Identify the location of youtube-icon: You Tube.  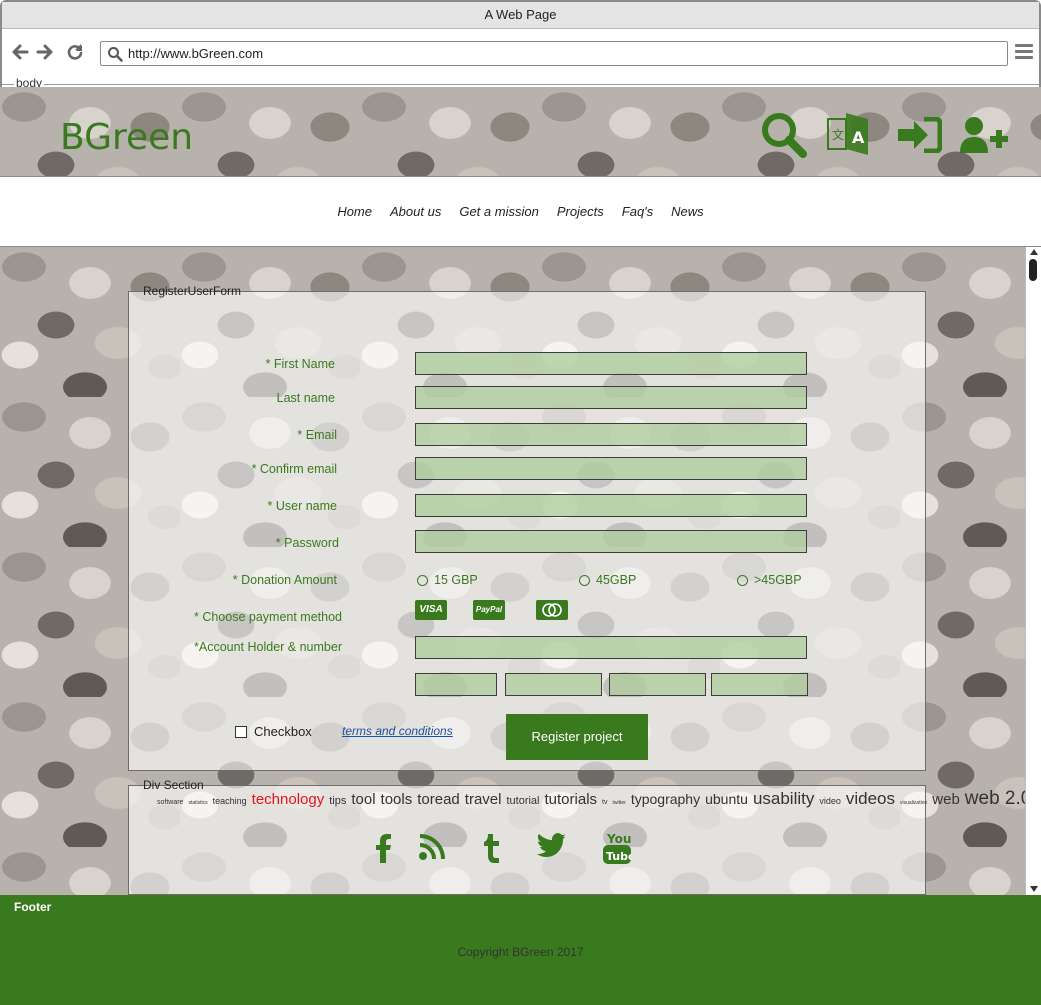
(617, 848).